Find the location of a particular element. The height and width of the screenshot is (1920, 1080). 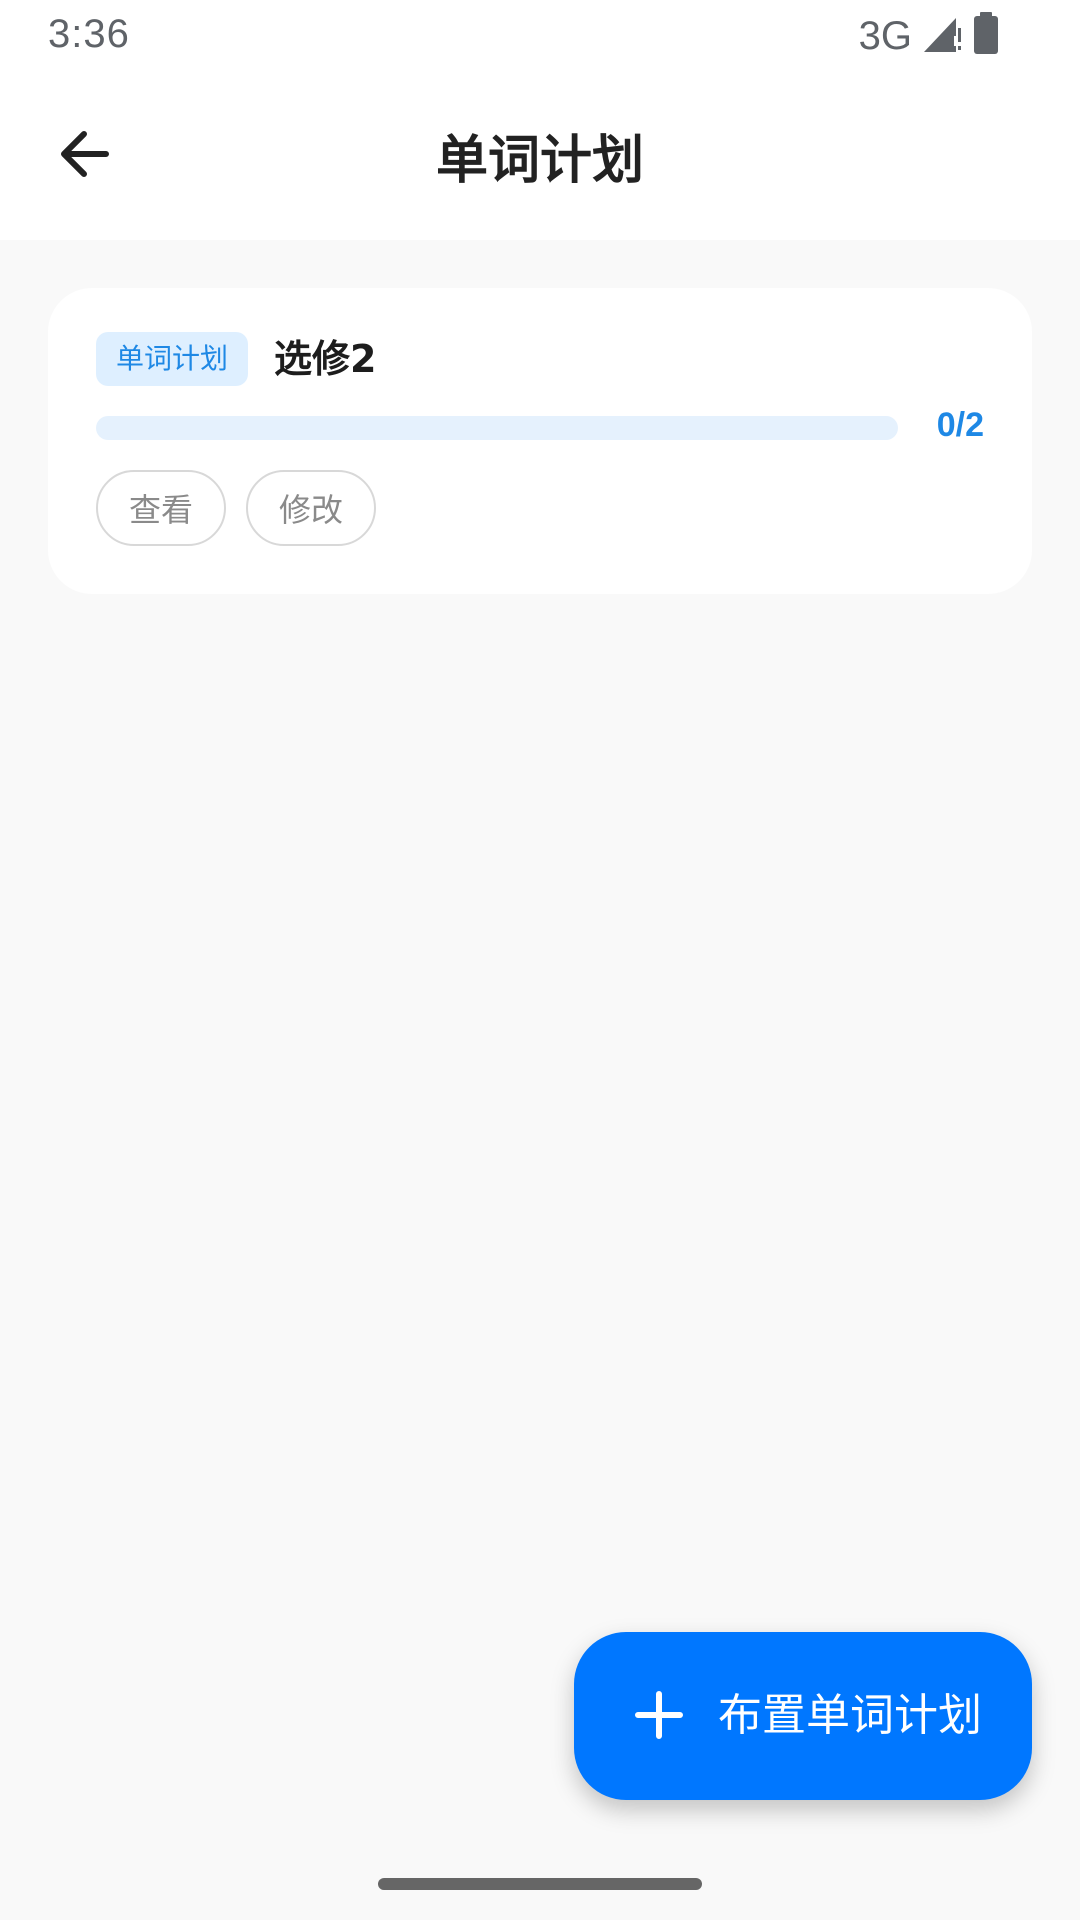

page-title: 单词计划 is located at coordinates (539, 161).